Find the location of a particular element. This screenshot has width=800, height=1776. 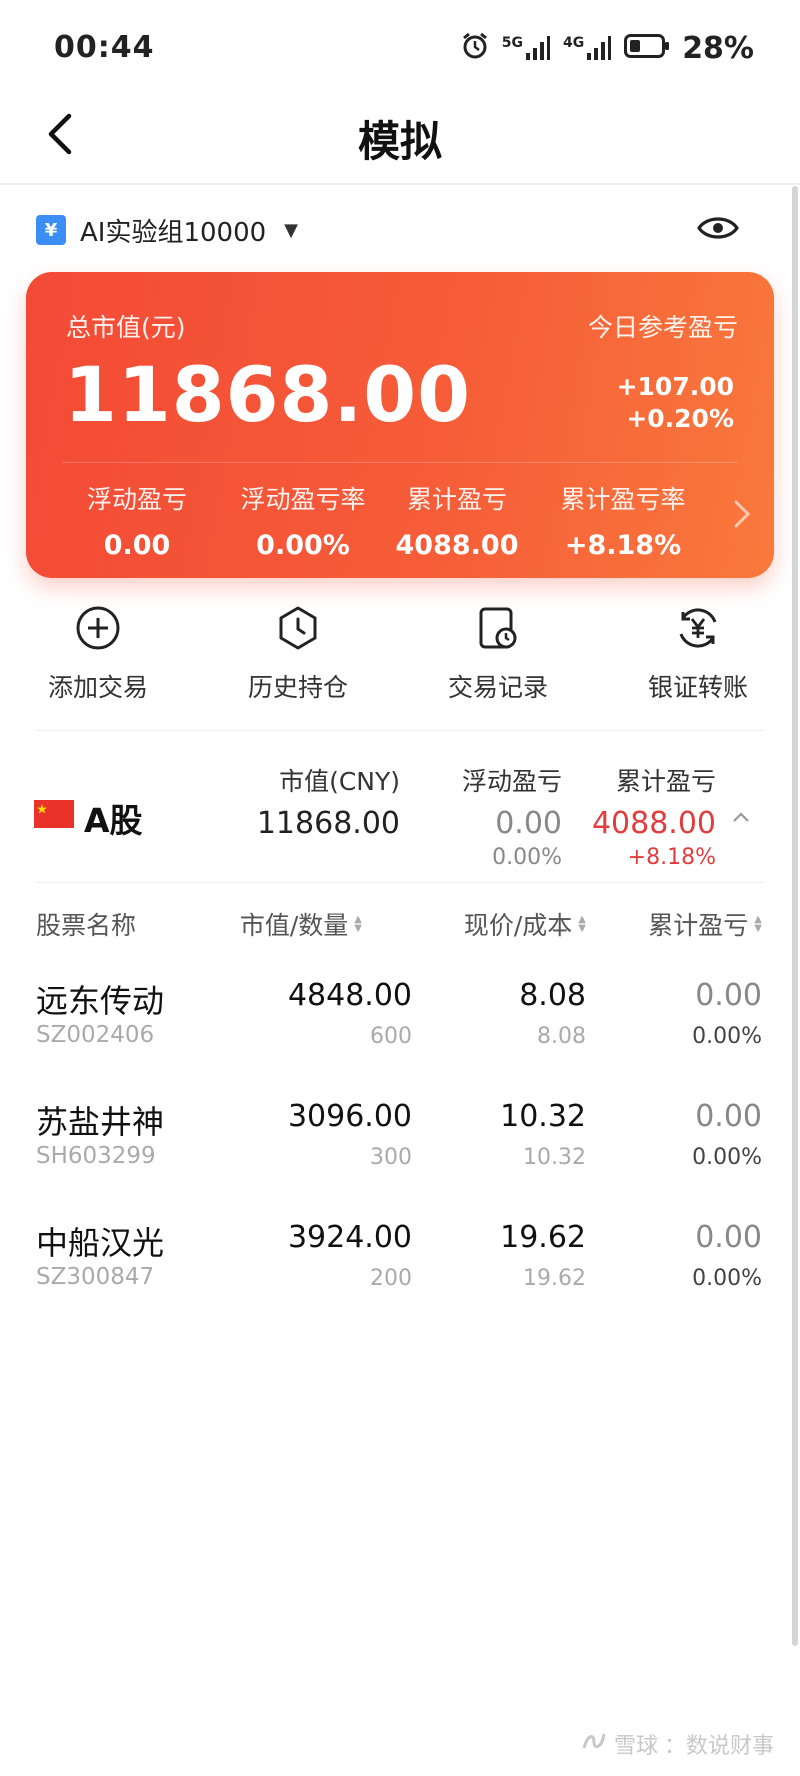

page-title: 模拟 is located at coordinates (399, 141).